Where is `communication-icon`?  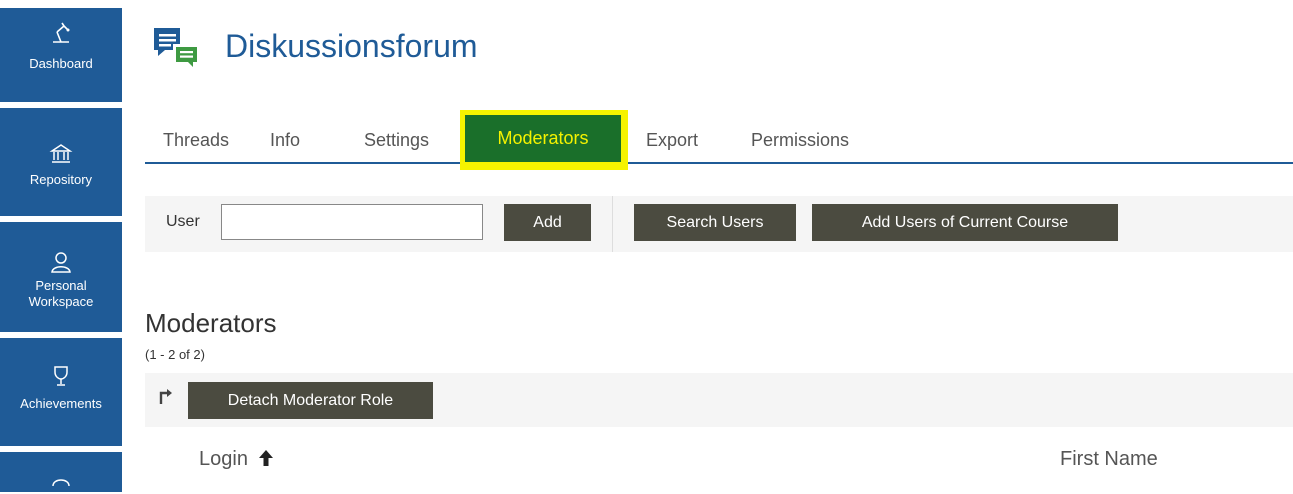 communication-icon is located at coordinates (61, 483).